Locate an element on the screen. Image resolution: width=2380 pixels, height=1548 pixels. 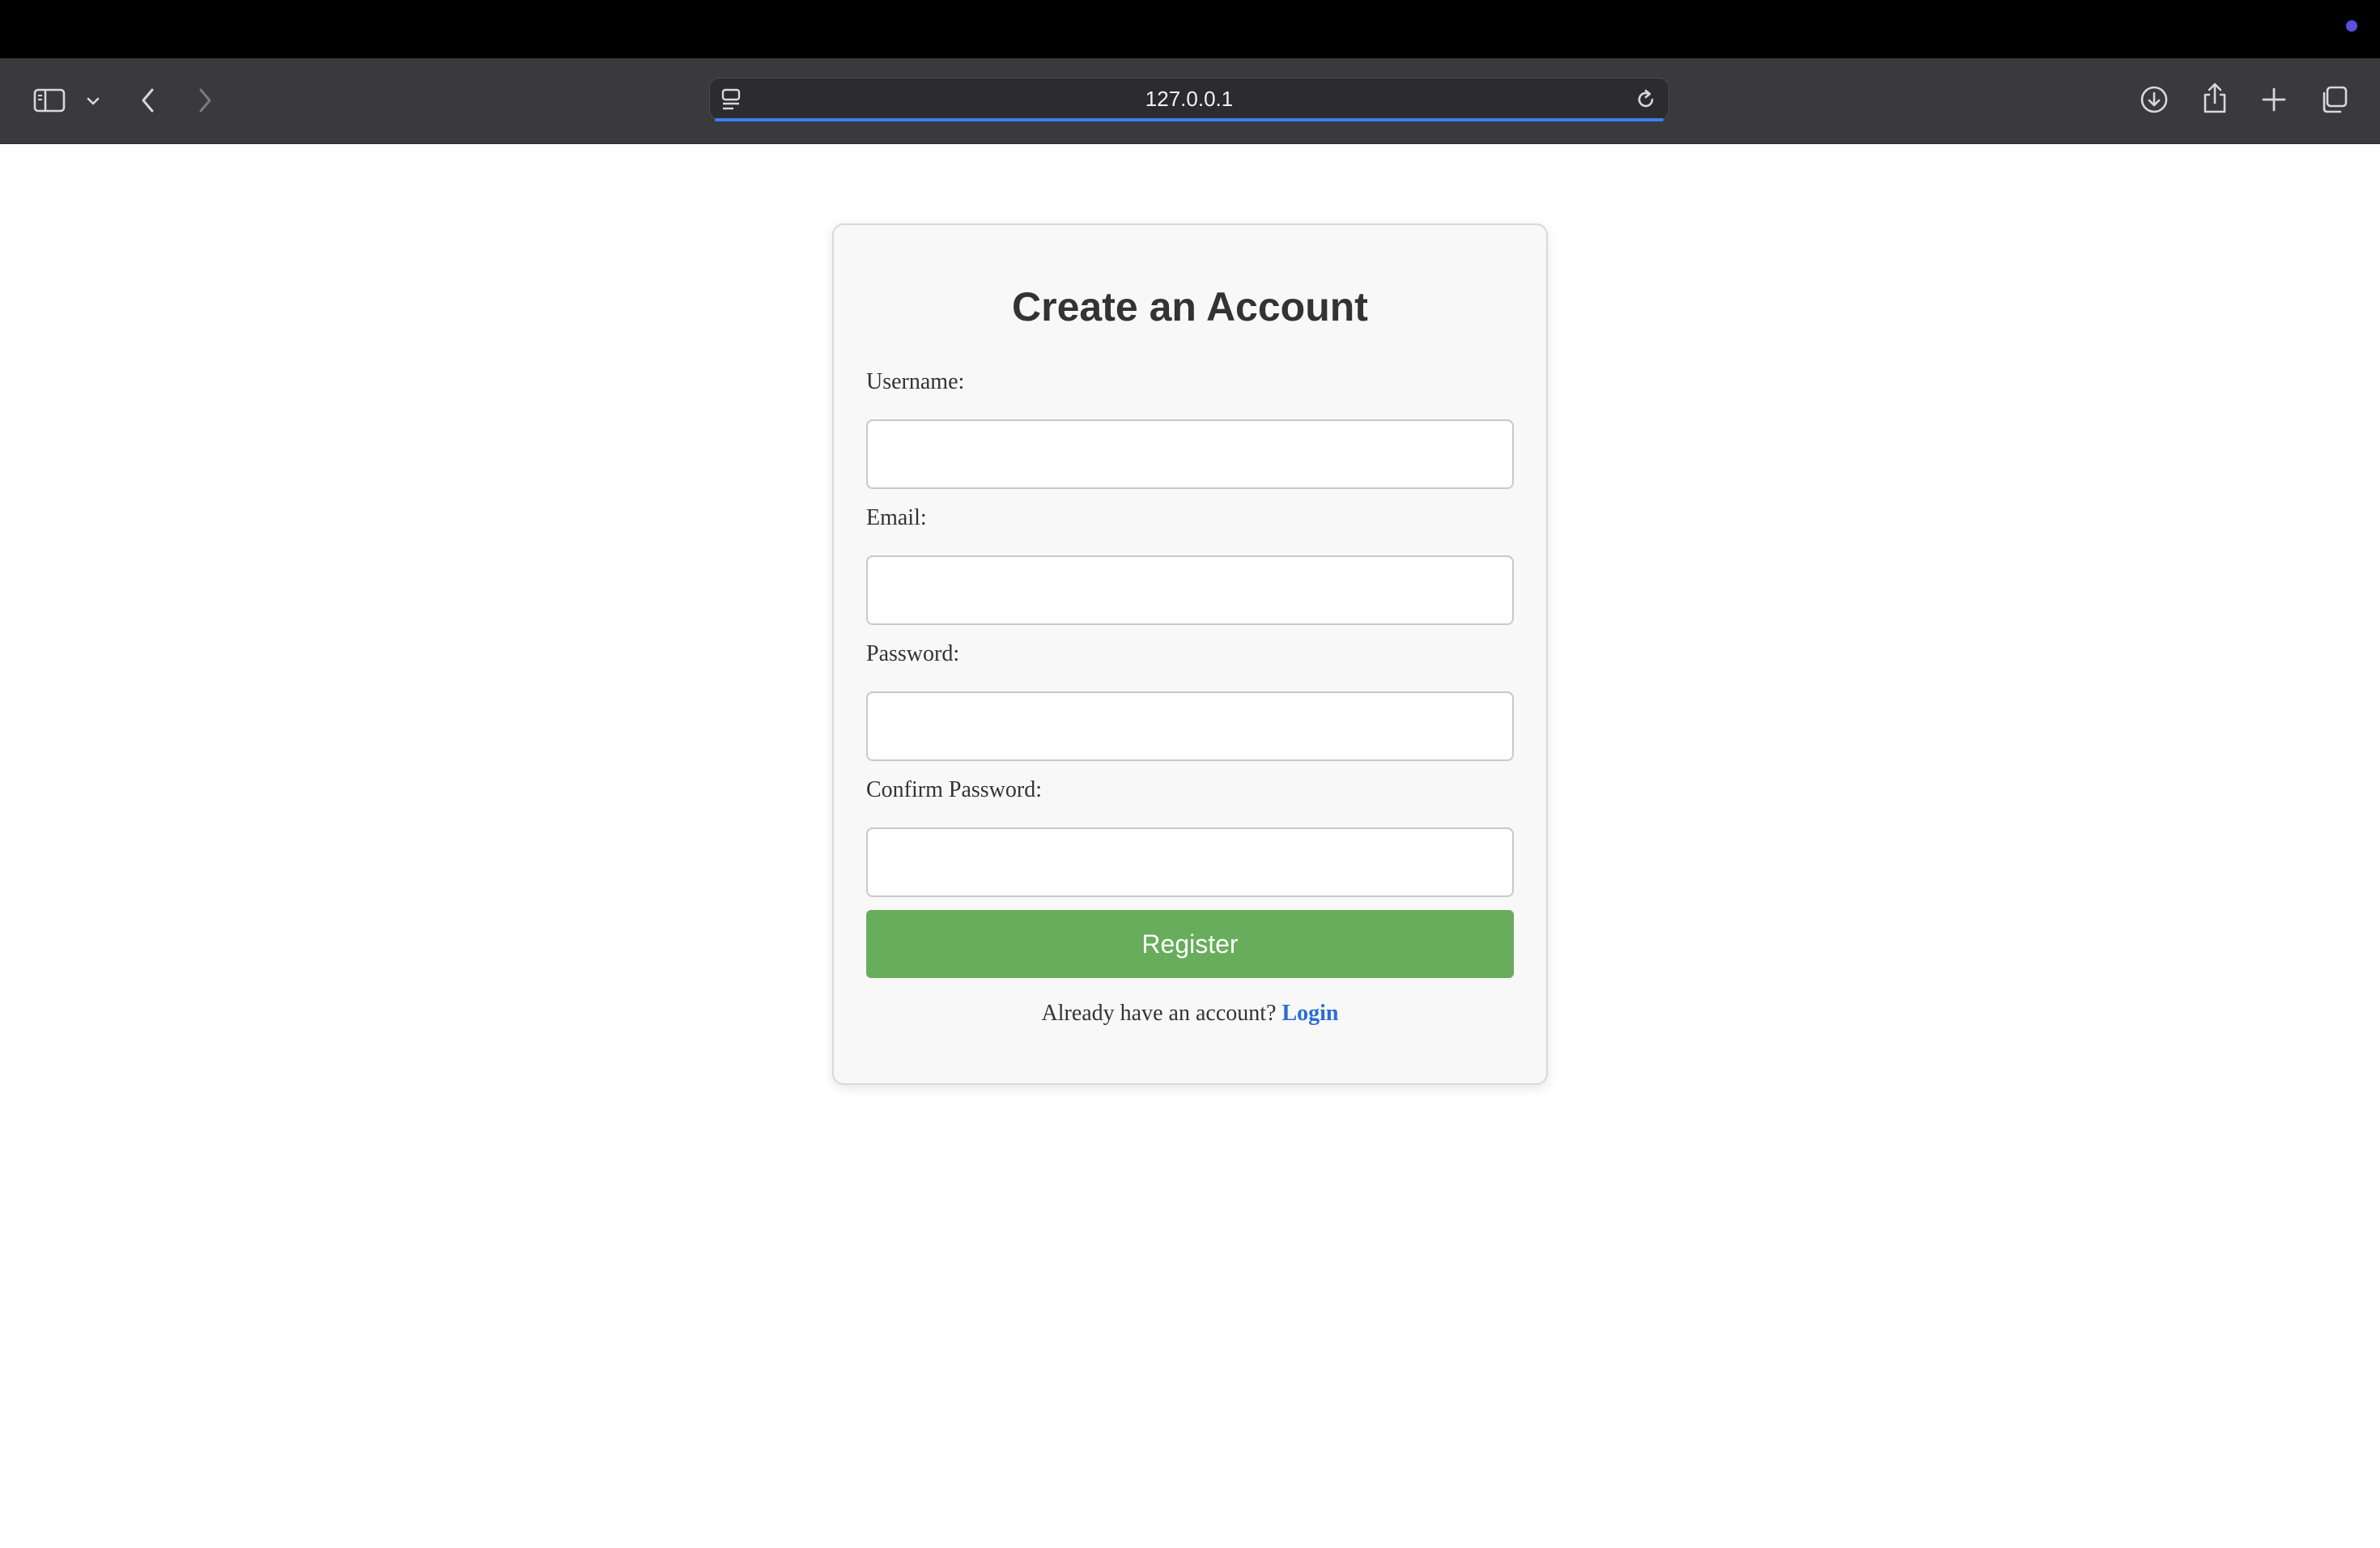
share-icon is located at coordinates (2215, 98).